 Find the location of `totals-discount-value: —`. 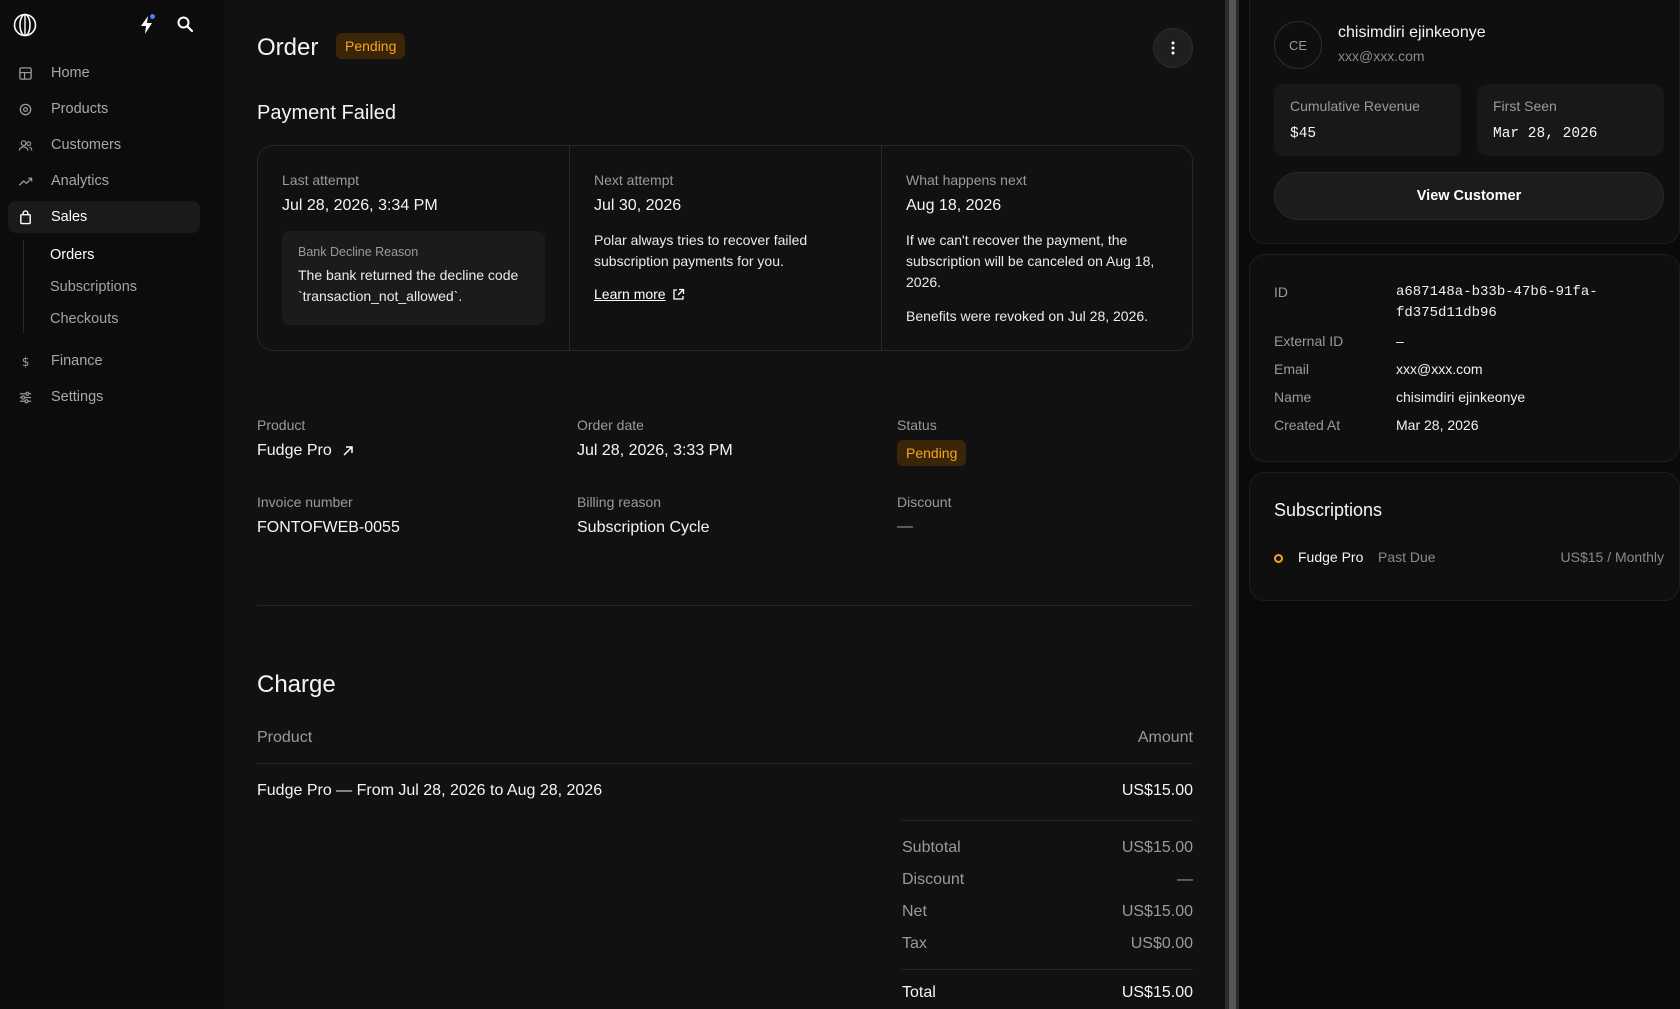

totals-discount-value: — is located at coordinates (1185, 879).